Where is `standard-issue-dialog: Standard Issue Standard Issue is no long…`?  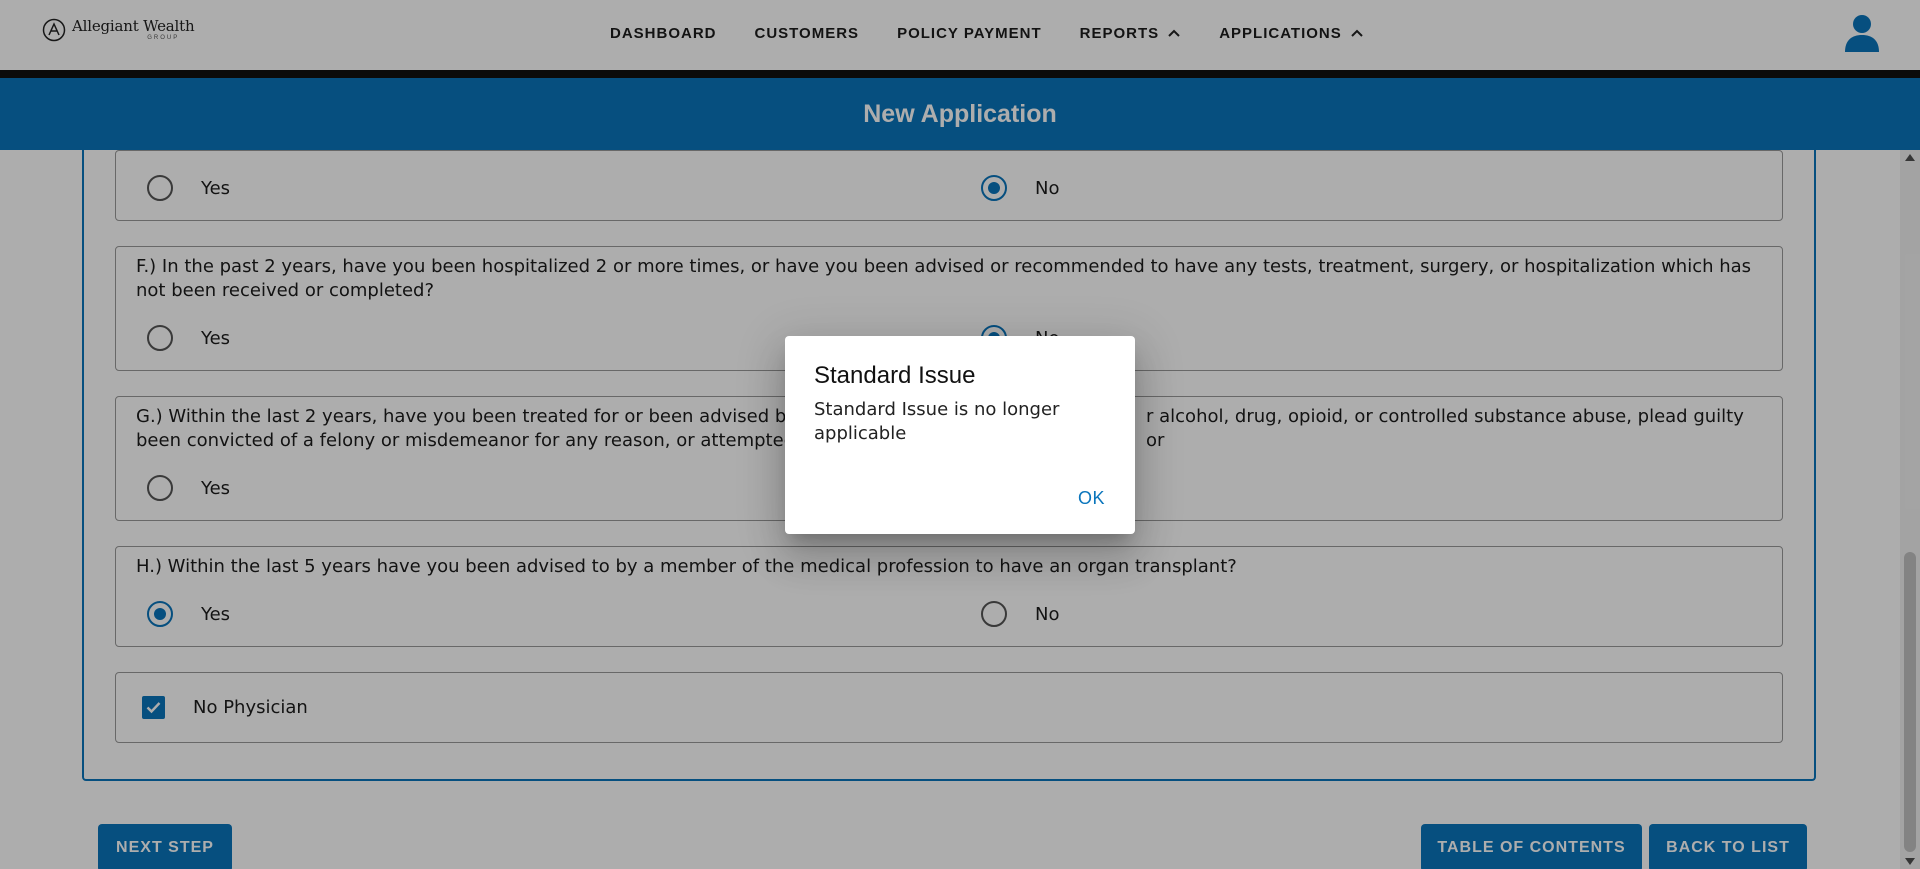 standard-issue-dialog: Standard Issue Standard Issue is no long… is located at coordinates (960, 435).